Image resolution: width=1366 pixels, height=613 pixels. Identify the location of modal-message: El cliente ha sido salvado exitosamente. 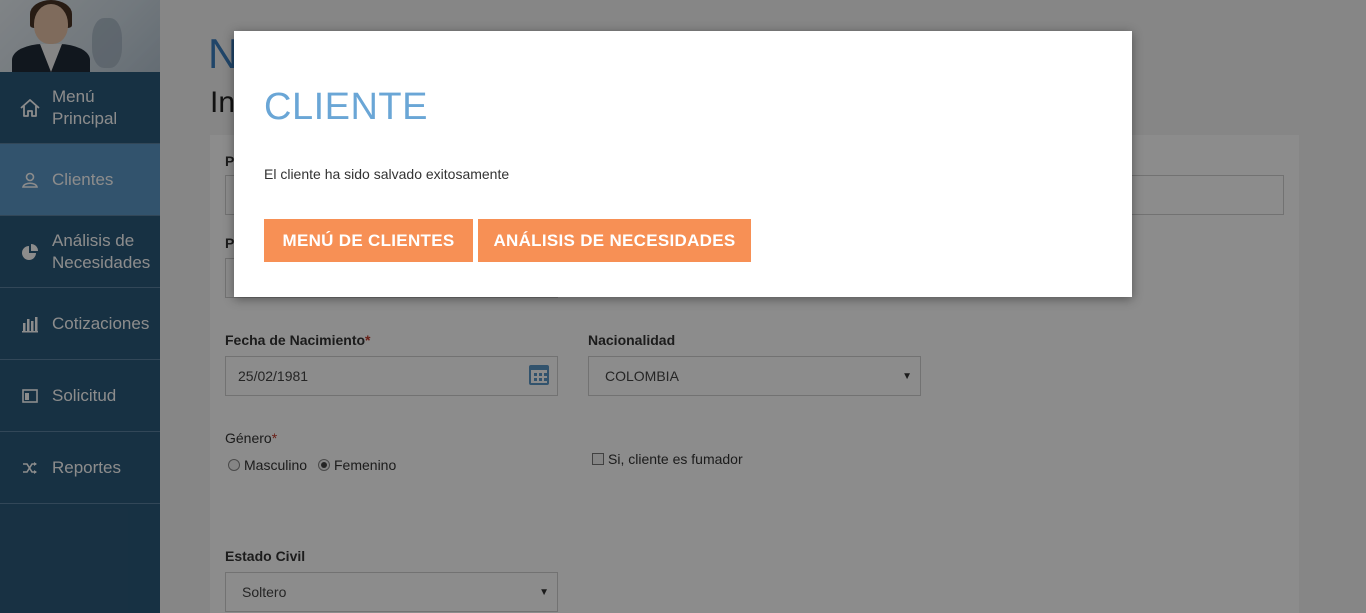
(387, 174).